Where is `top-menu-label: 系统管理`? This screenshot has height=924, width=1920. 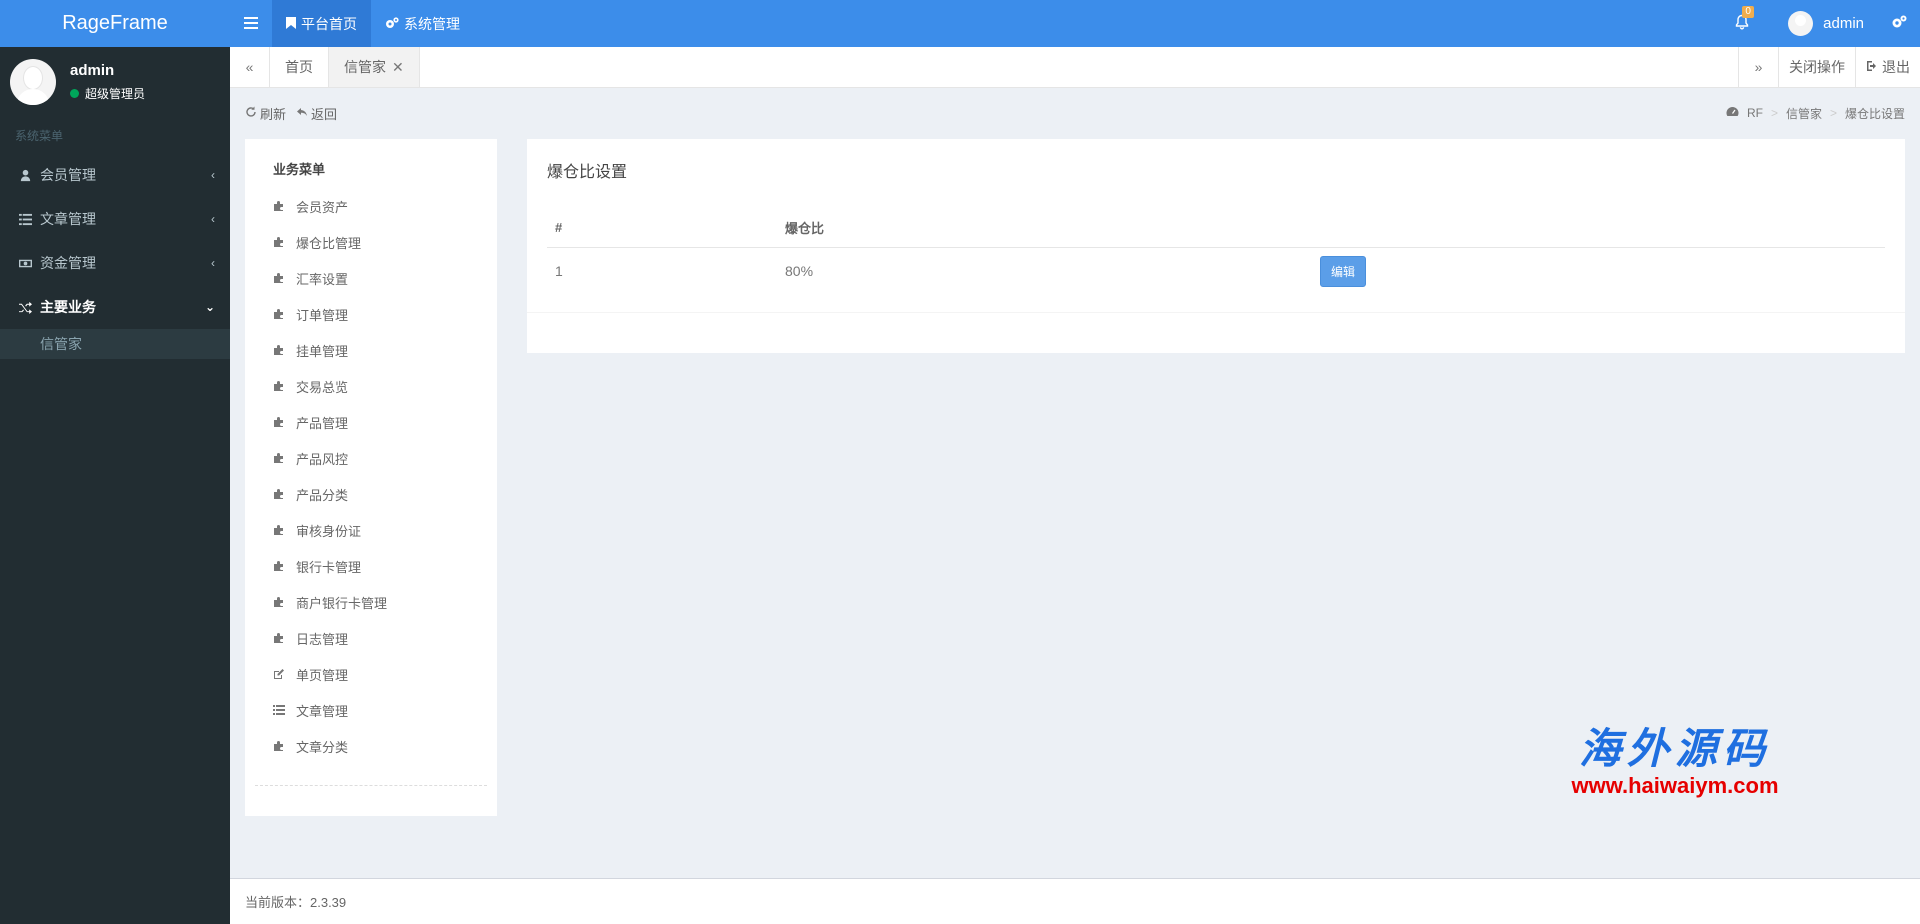 top-menu-label: 系统管理 is located at coordinates (432, 23).